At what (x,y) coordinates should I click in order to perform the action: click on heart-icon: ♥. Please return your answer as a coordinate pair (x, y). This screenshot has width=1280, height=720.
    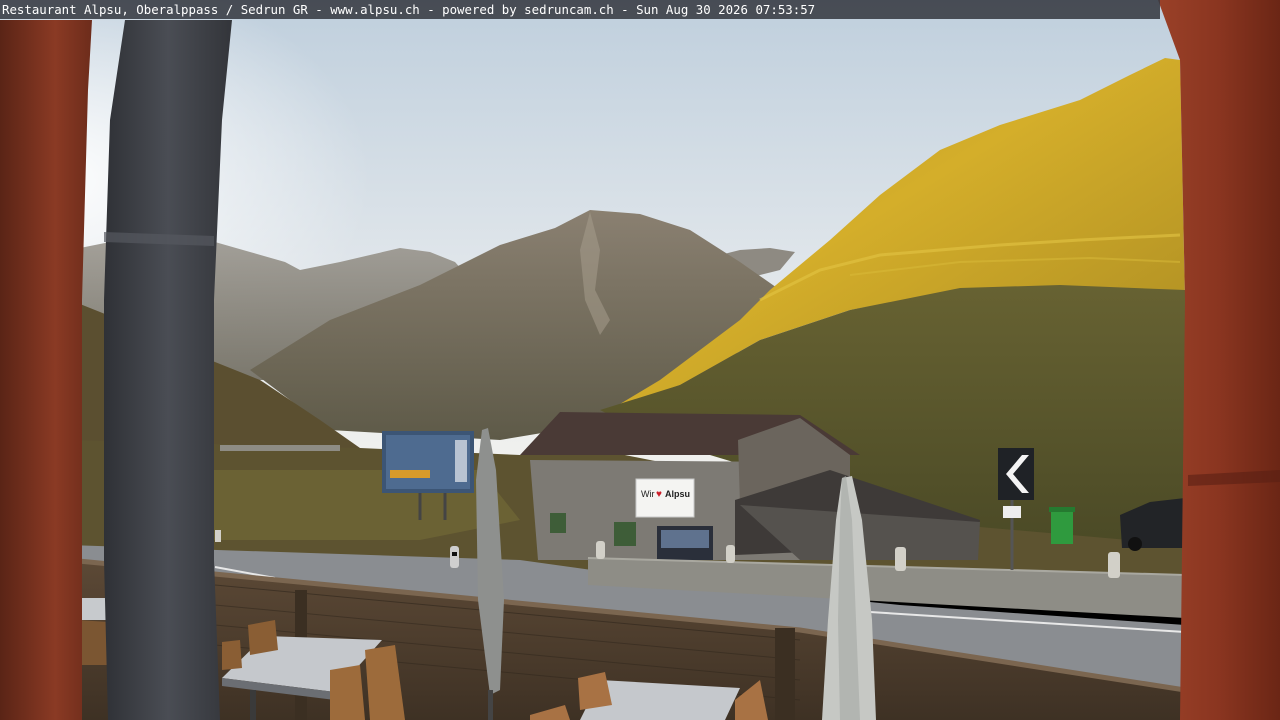
    Looking at the image, I should click on (659, 494).